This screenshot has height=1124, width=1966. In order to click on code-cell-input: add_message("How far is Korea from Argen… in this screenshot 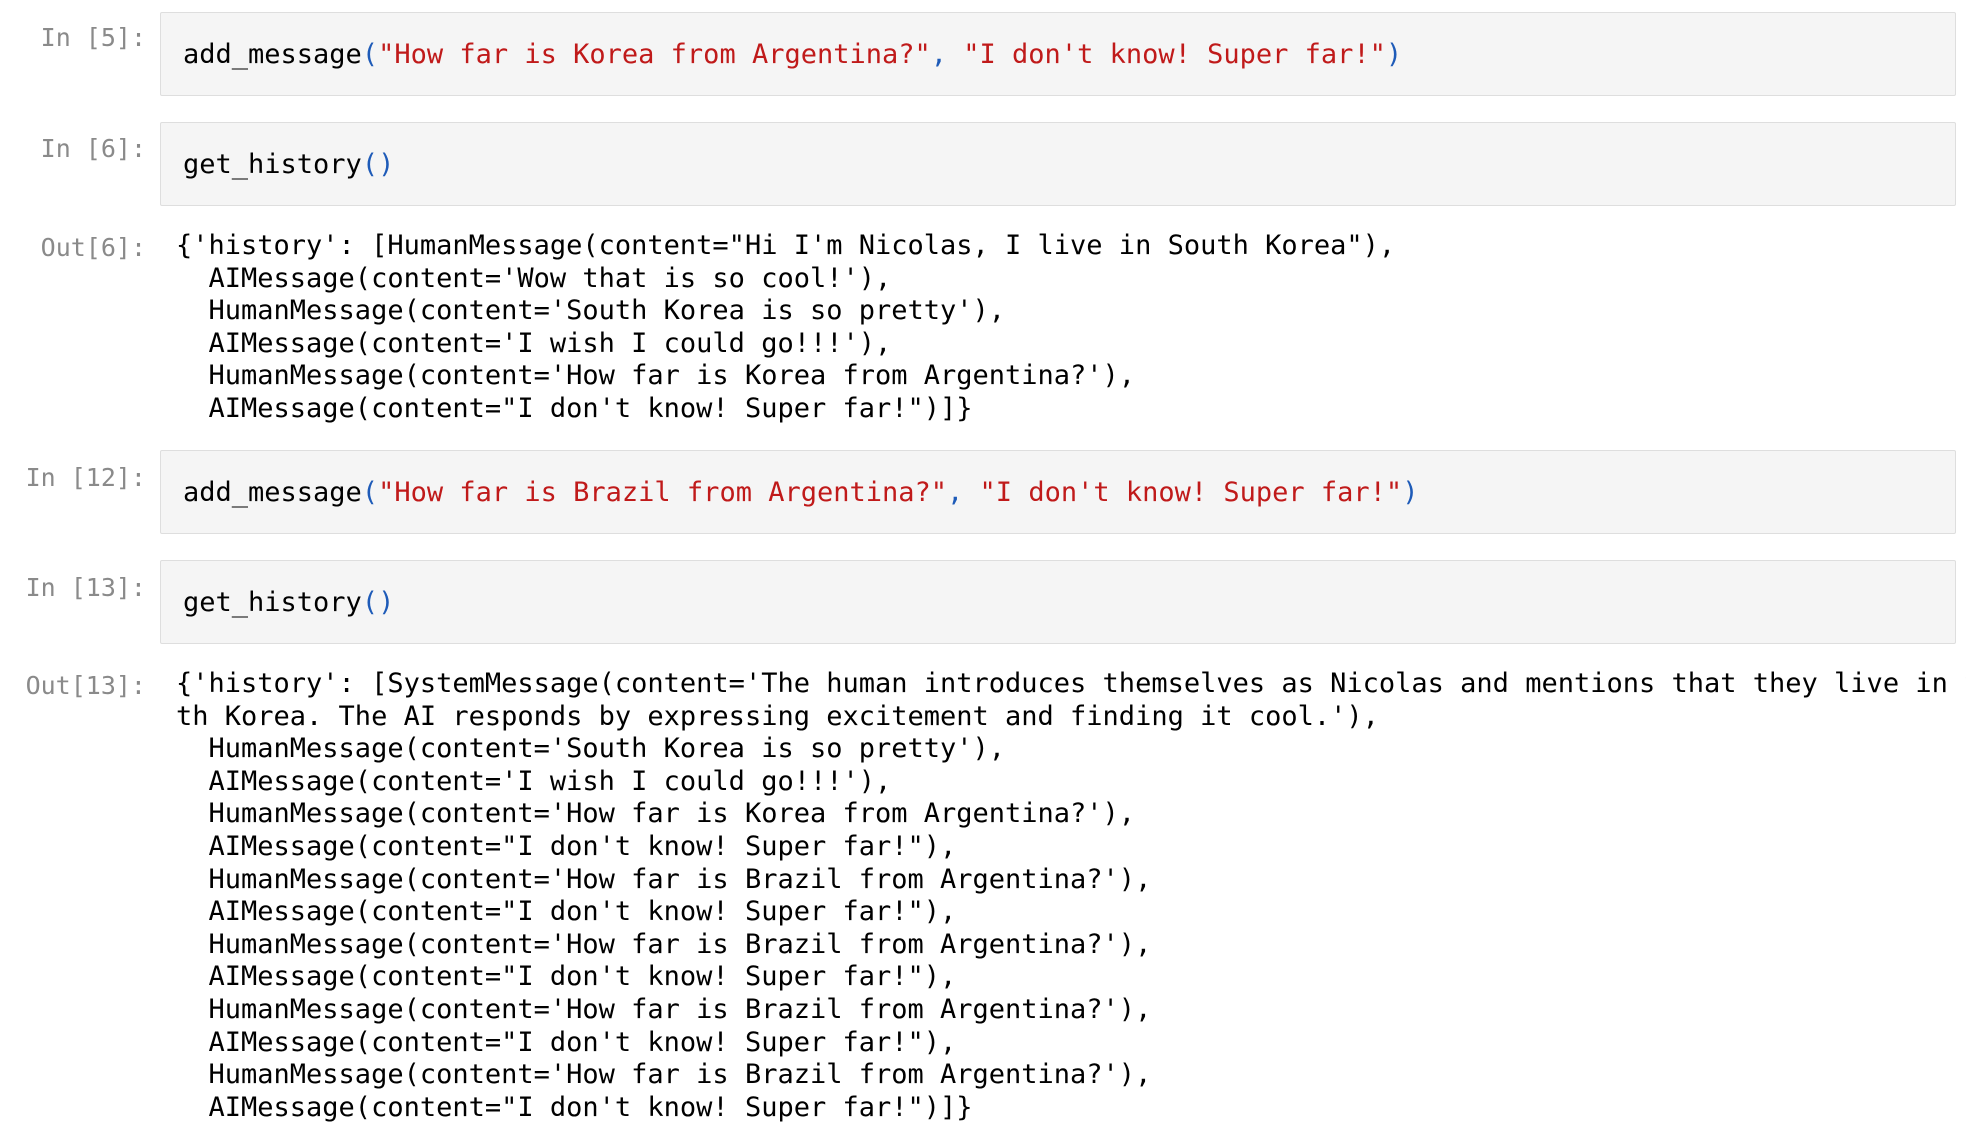, I will do `click(1058, 54)`.